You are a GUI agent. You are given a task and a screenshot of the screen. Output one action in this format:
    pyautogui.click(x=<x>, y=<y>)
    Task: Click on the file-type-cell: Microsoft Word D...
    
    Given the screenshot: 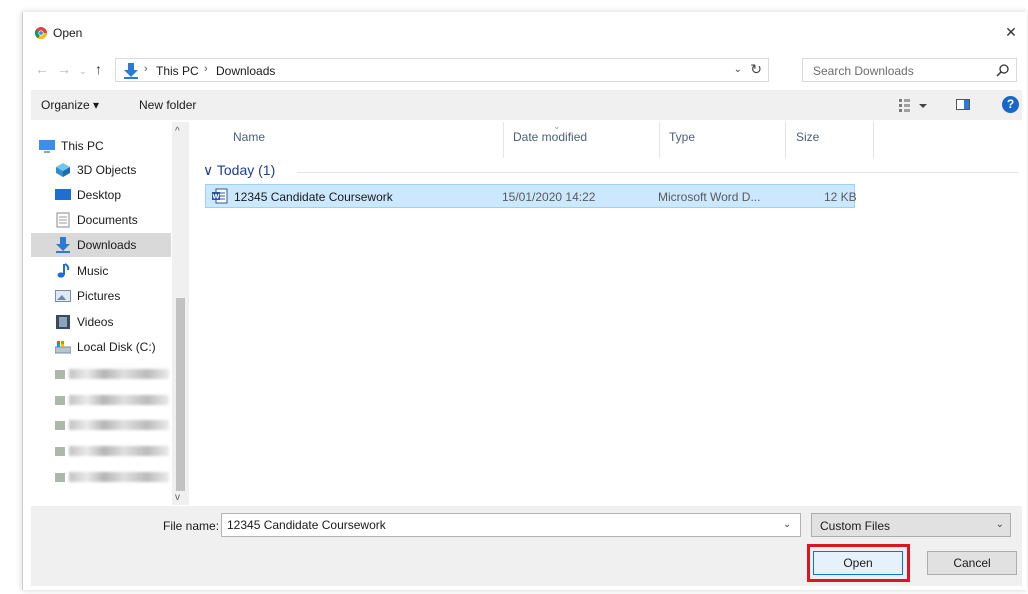 What is the action you would take?
    pyautogui.click(x=709, y=197)
    